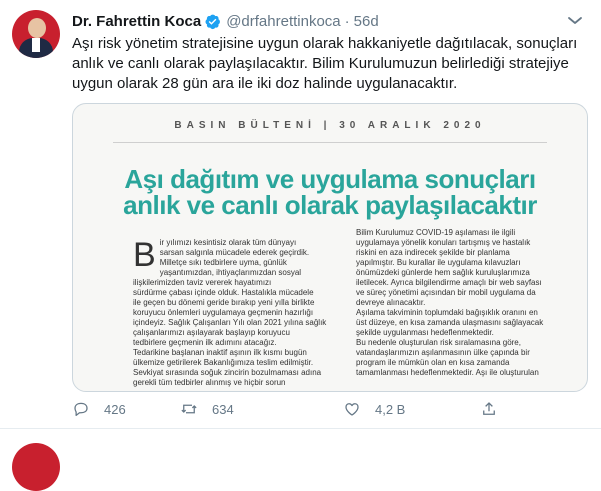 The image size is (601, 491). Describe the element at coordinates (374, 409) in the screenshot. I see `like-button: 4,2 B` at that location.